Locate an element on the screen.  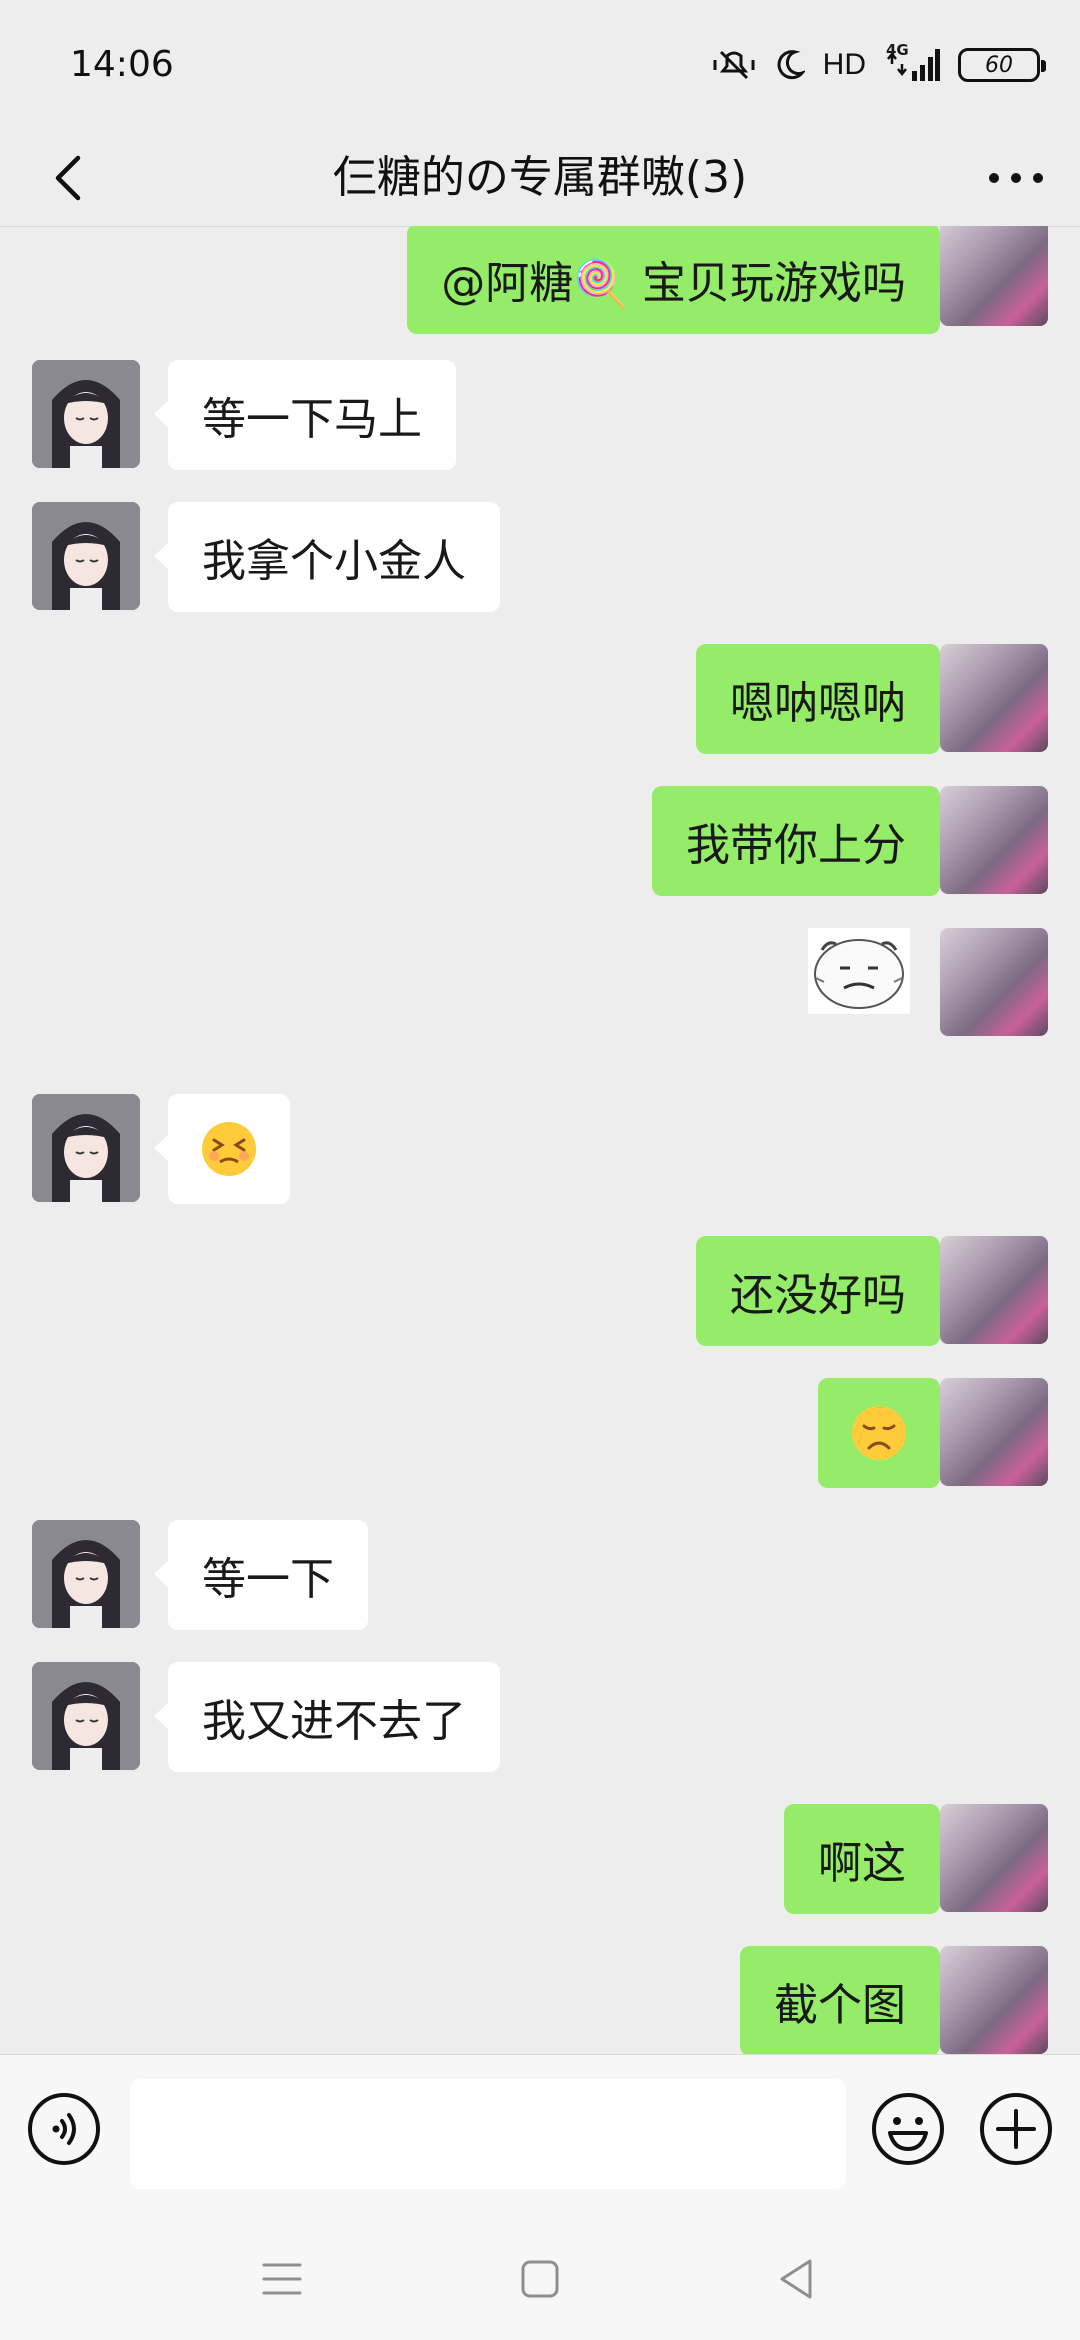
message-row: 等一下 is located at coordinates (540, 1575).